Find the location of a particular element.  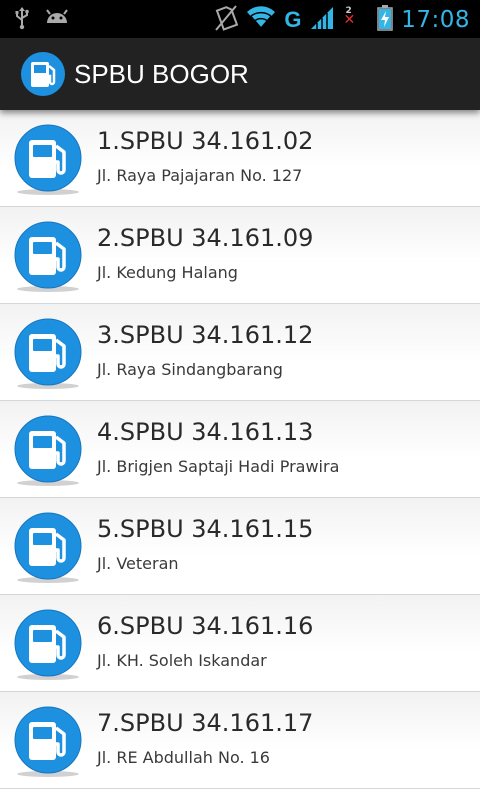

status-bar-system: G 2 ✕ 17:08 is located at coordinates (342, 20).